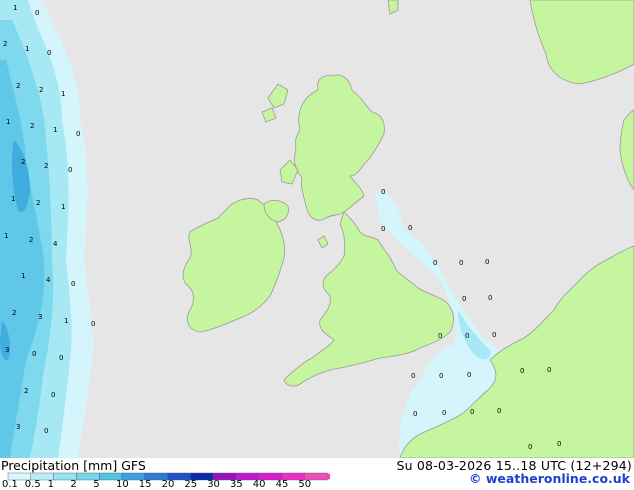 The height and width of the screenshot is (490, 634). I want to click on legend-tick-label: 5, so click(96, 484).